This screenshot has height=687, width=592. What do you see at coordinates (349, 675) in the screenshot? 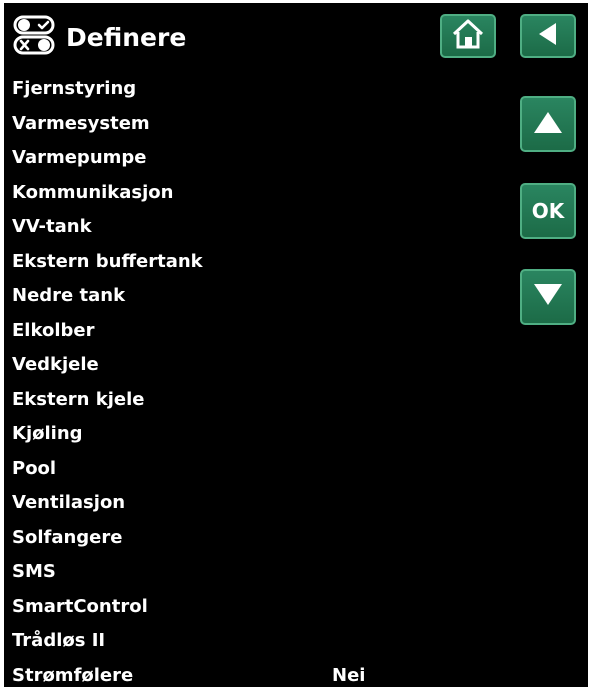
I see `menu-item-value: Nei` at bounding box center [349, 675].